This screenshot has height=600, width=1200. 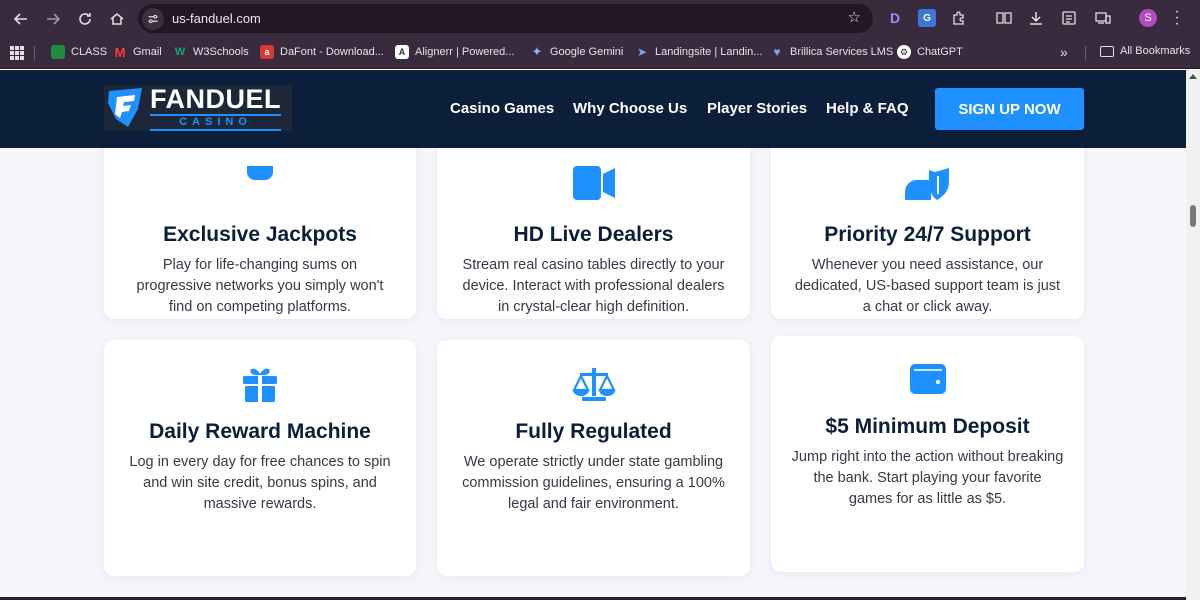 What do you see at coordinates (1009, 109) in the screenshot?
I see `sign-up-button: SIGN UP NOW` at bounding box center [1009, 109].